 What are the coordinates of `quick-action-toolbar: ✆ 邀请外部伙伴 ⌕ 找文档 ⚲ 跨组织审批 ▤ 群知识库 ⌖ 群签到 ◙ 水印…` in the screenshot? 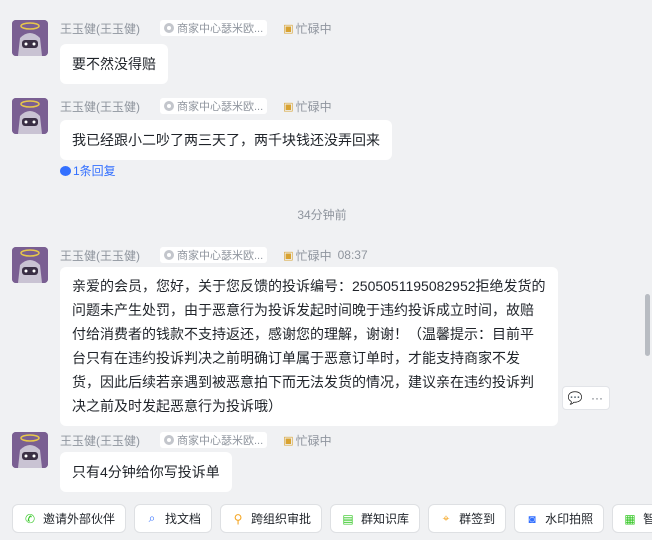 It's located at (326, 518).